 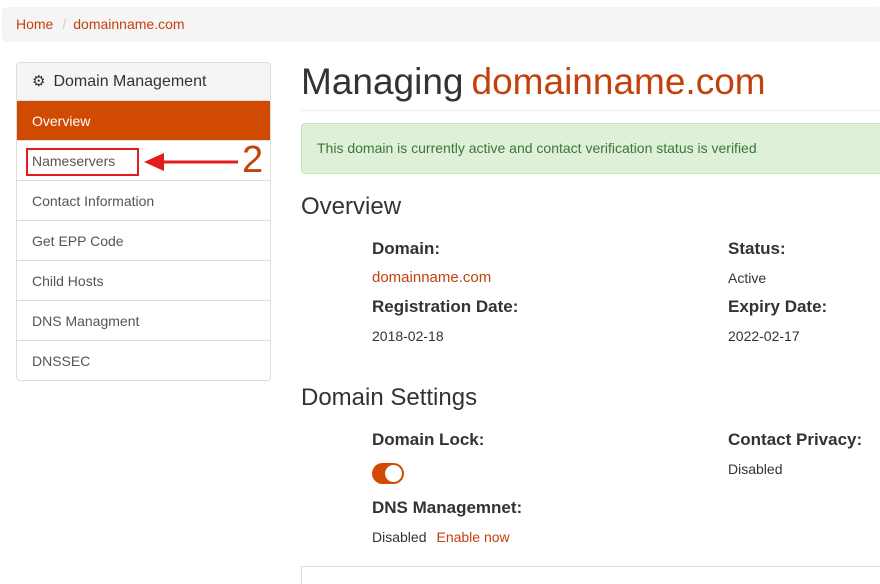 I want to click on domain-lock-toggle, so click(x=388, y=473).